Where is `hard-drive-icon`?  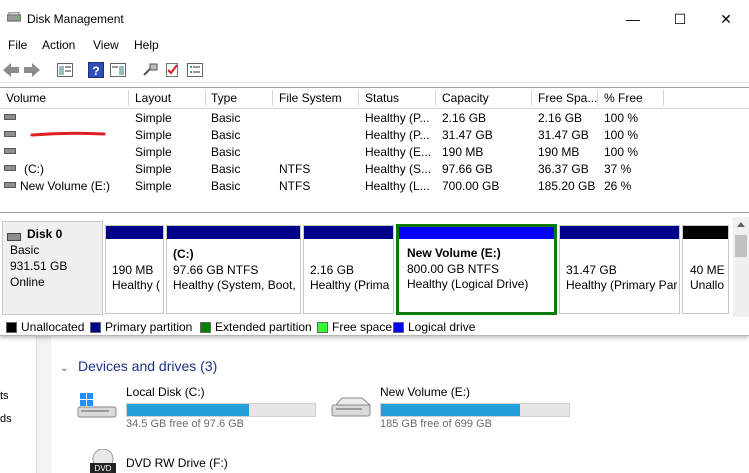 hard-drive-icon is located at coordinates (351, 407).